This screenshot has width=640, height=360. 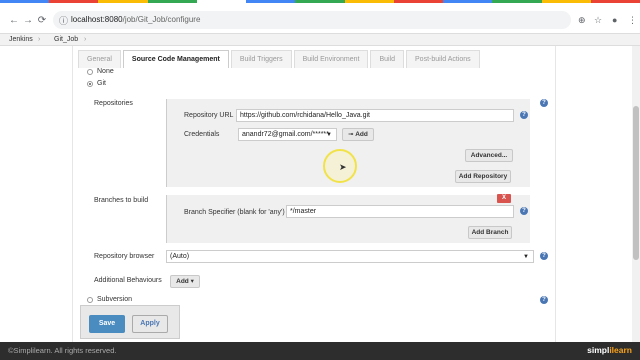 I want to click on caret-down-icon: ▾, so click(x=192, y=281).